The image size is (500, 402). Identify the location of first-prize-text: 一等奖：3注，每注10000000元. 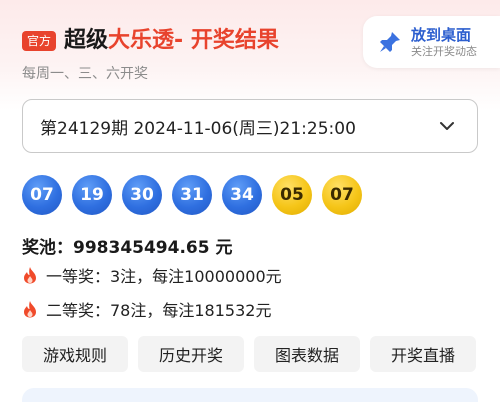
(164, 276).